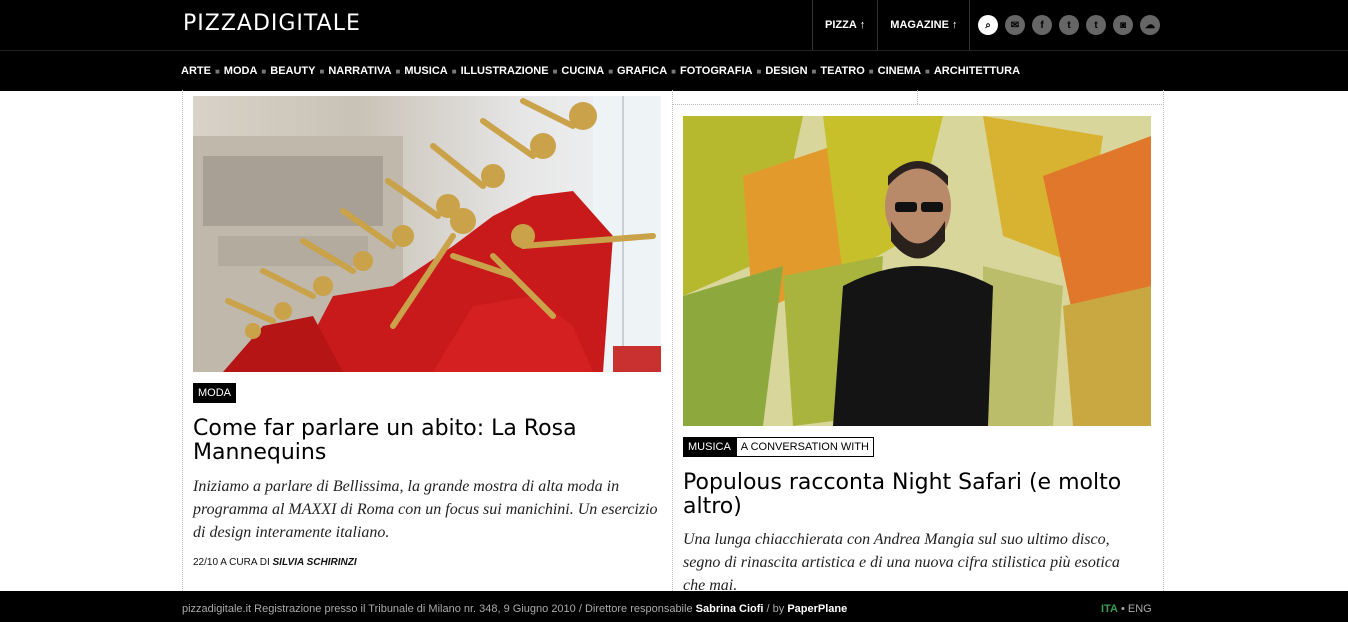  I want to click on category-grafica: GRAFICA, so click(642, 71).